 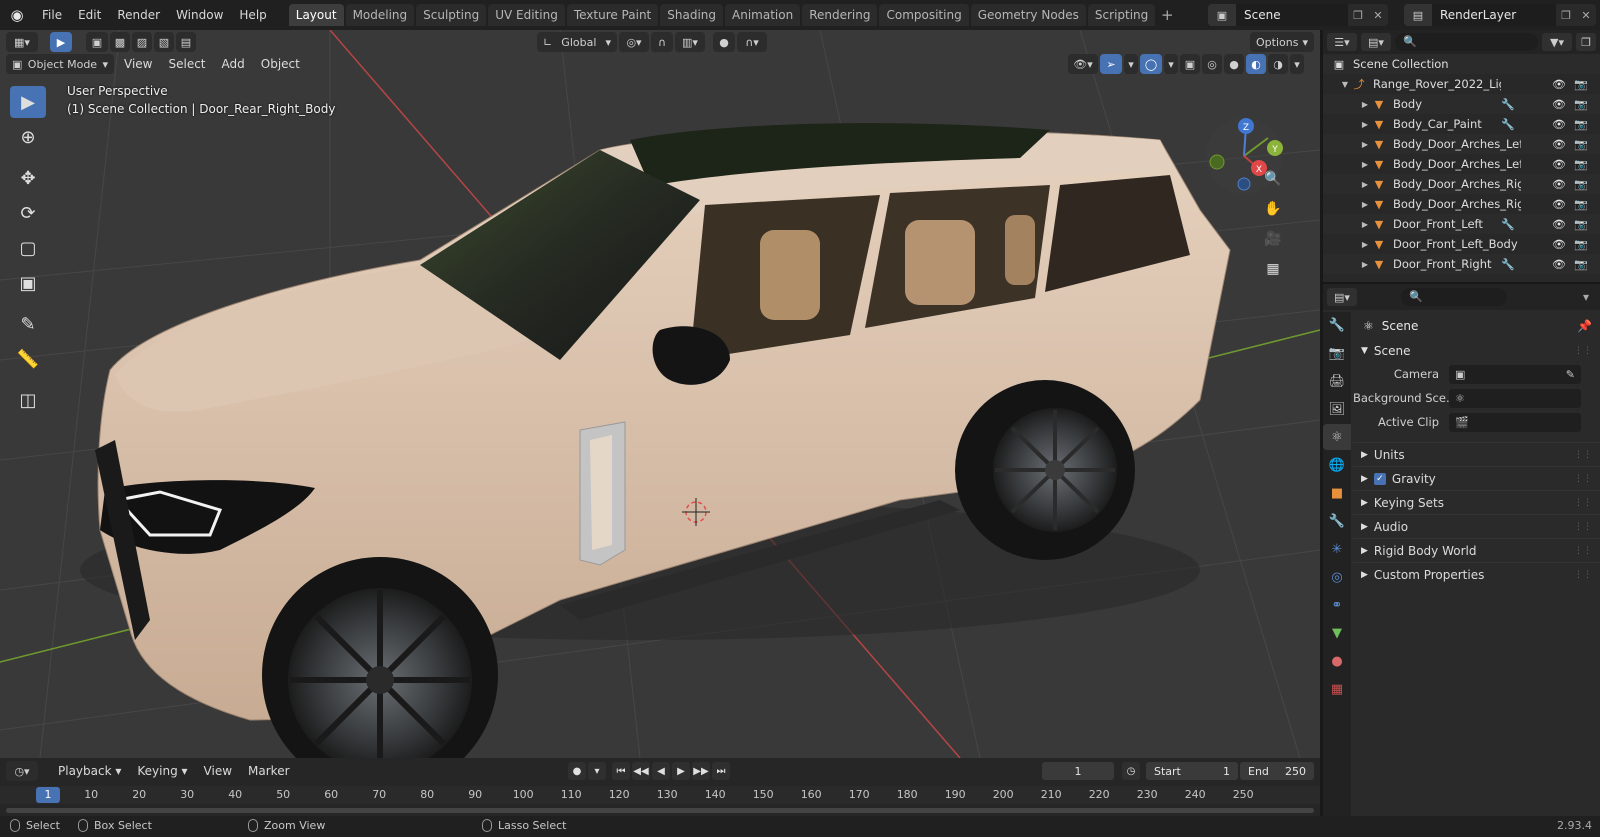 What do you see at coordinates (280, 64) in the screenshot?
I see `menu-object: Object` at bounding box center [280, 64].